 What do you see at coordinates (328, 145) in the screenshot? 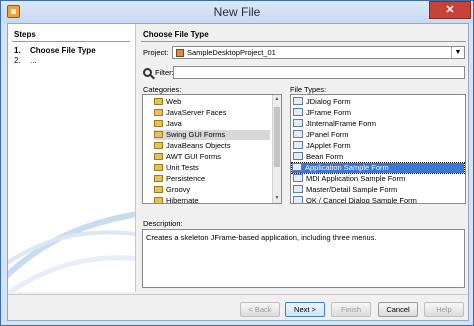
I see `filetype-label: JApplet Form` at bounding box center [328, 145].